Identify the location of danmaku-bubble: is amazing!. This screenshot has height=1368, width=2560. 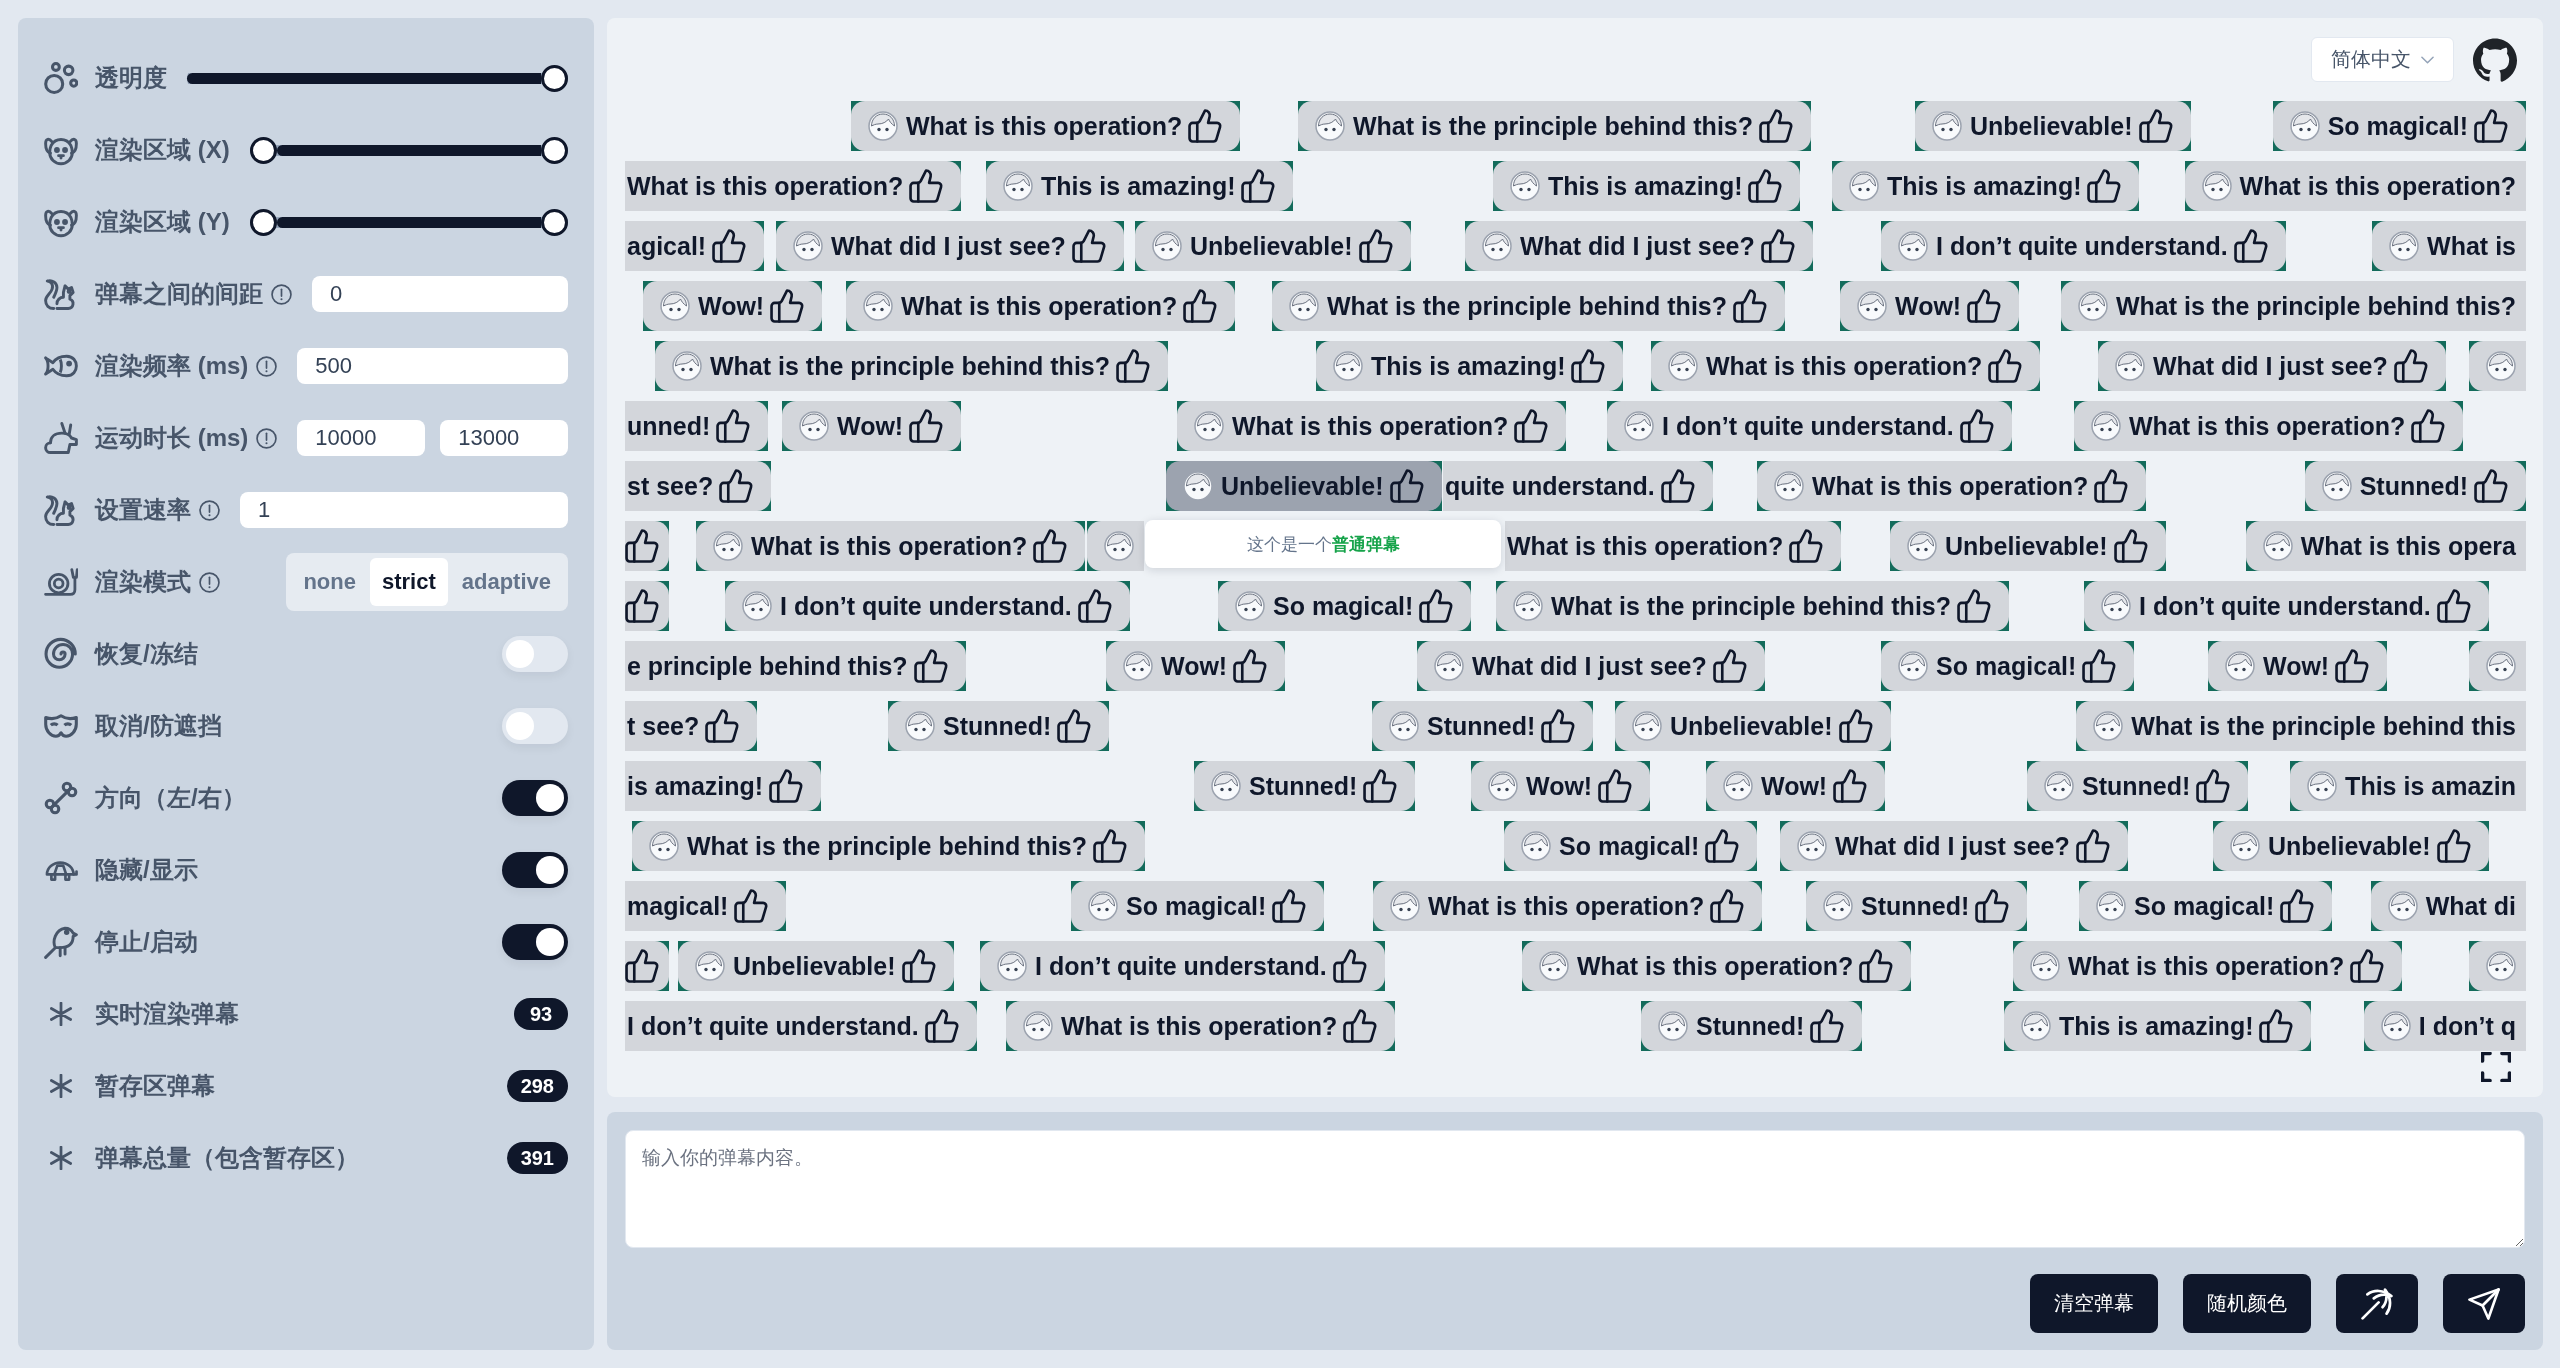
(723, 786).